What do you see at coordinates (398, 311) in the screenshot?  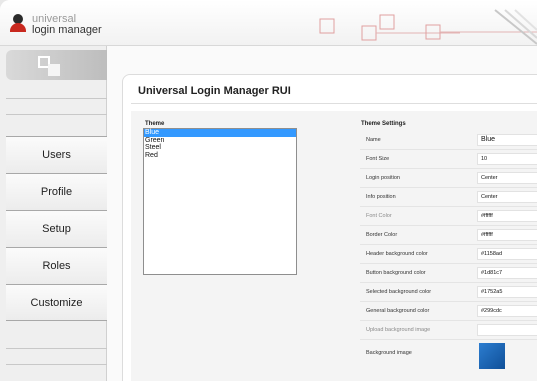 I see `setting-label: General background color` at bounding box center [398, 311].